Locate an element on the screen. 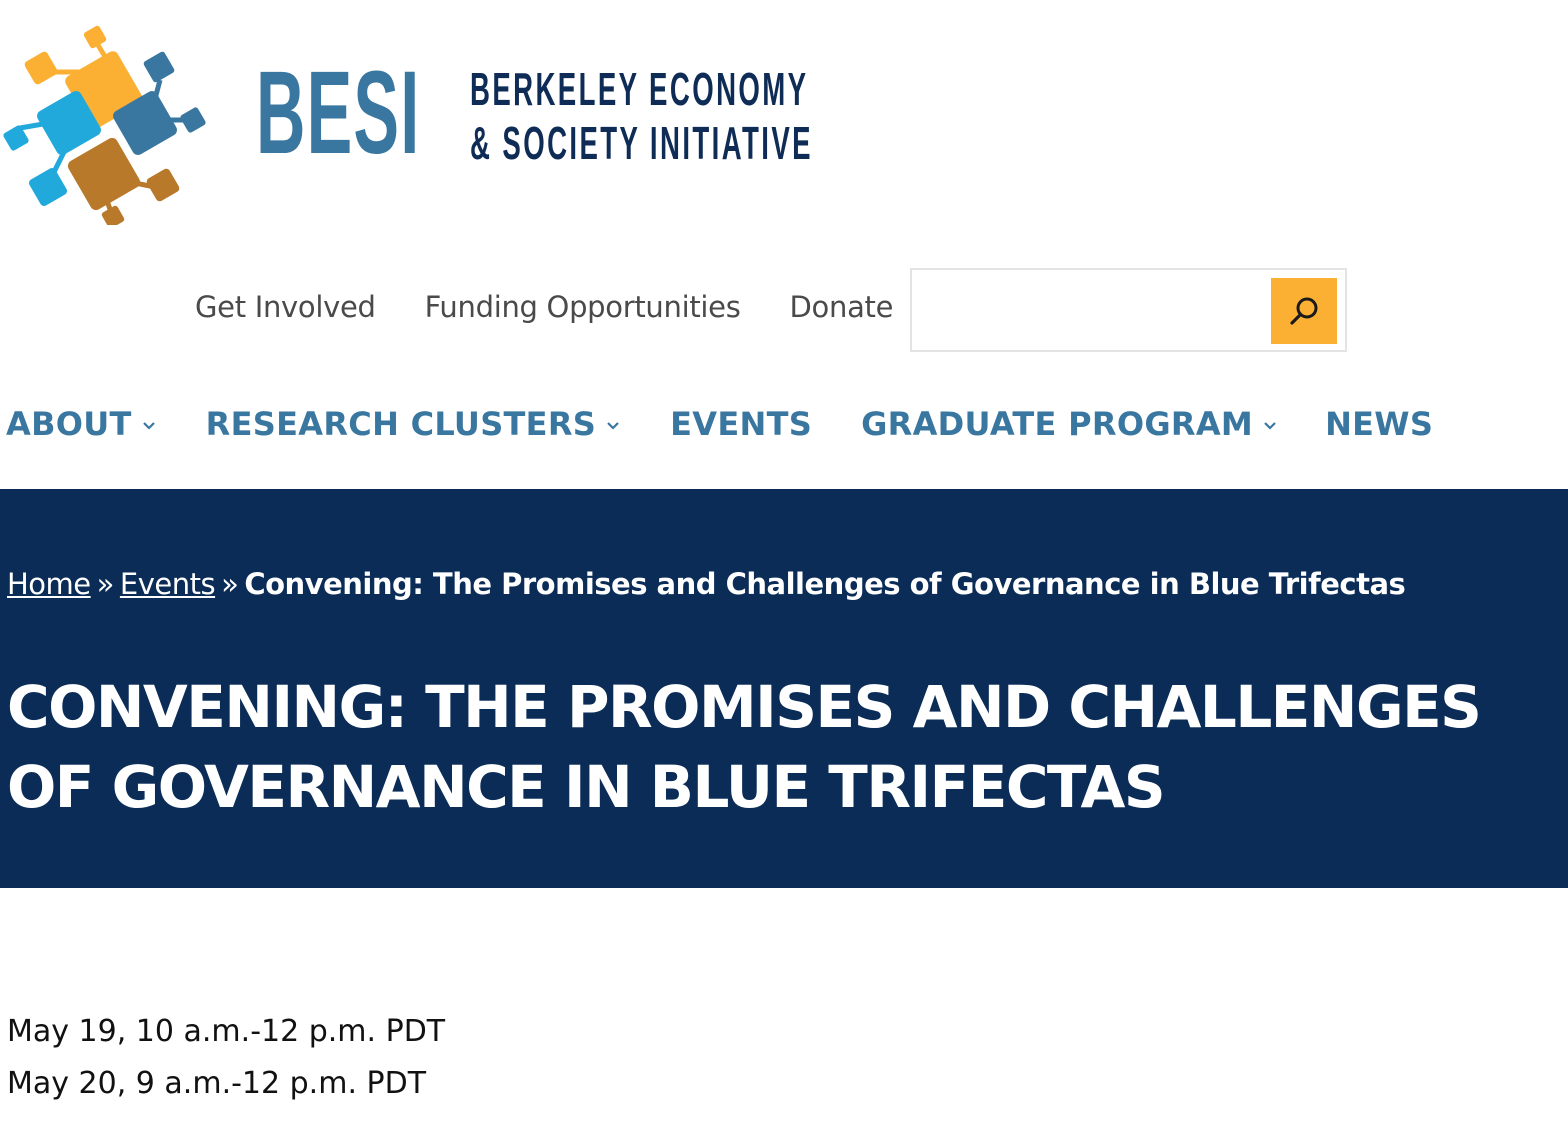  search-form is located at coordinates (1128, 310).